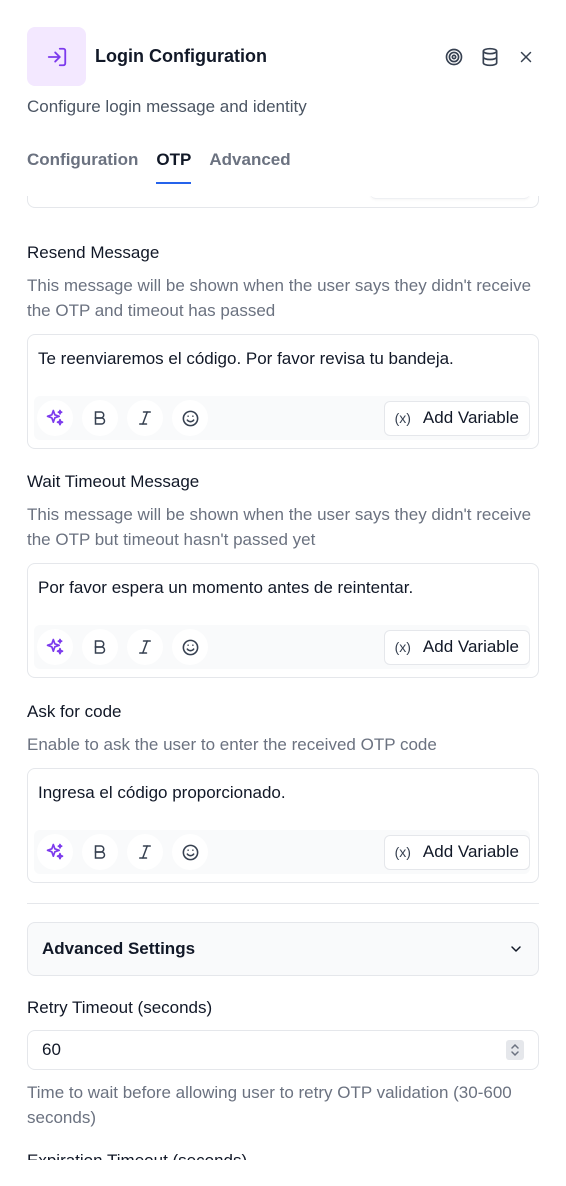  Describe the element at coordinates (454, 57) in the screenshot. I see `target-icon` at that location.